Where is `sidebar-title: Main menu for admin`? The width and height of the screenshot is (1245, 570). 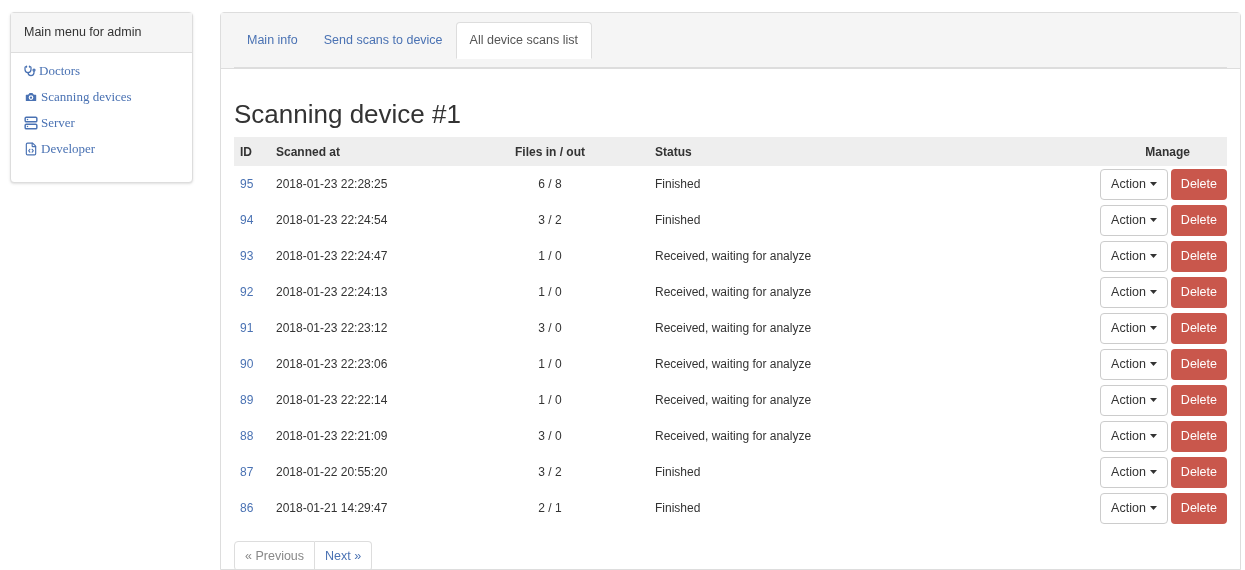
sidebar-title: Main menu for admin is located at coordinates (101, 33).